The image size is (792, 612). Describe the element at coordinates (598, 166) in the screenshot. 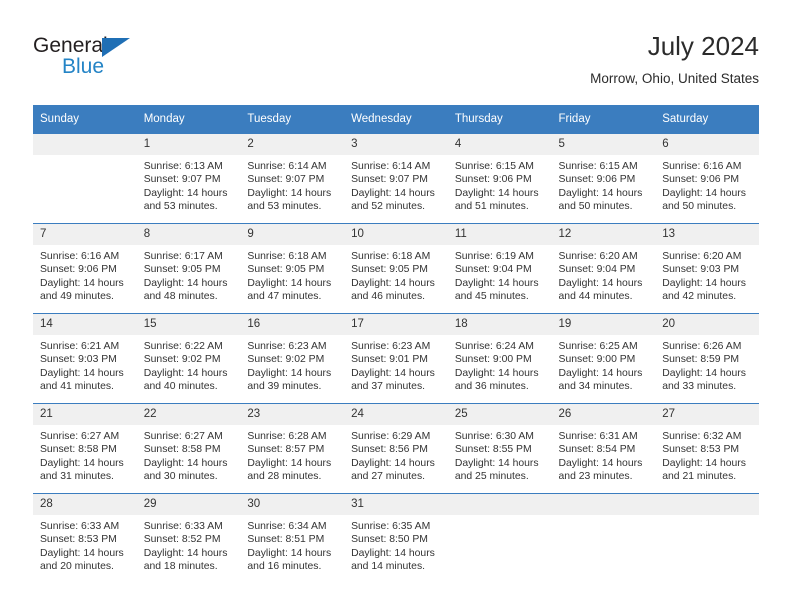

I see `day-sunrise-text: Sunrise: 6:15 AM` at that location.